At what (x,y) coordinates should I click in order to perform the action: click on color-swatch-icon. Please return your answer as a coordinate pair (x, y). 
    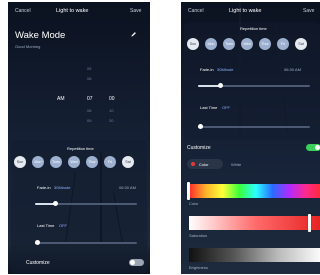
    Looking at the image, I should click on (193, 164).